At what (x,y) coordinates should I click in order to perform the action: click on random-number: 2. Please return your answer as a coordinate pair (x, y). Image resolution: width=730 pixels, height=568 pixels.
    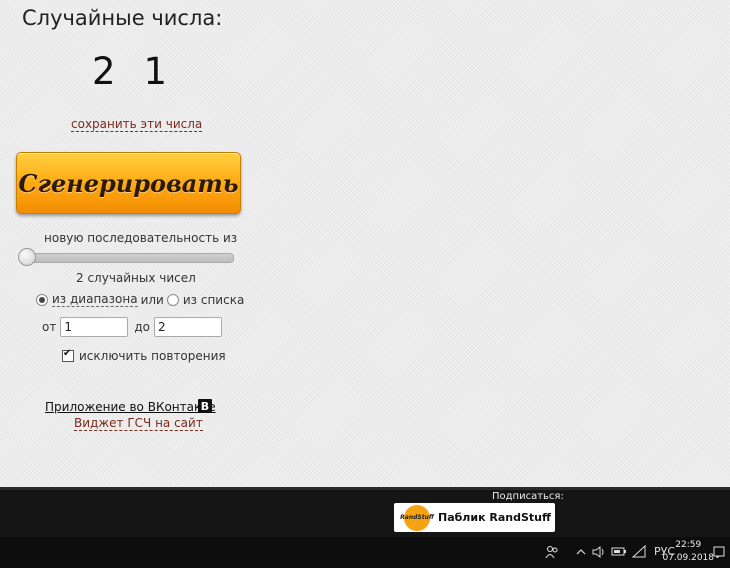
    Looking at the image, I should click on (104, 71).